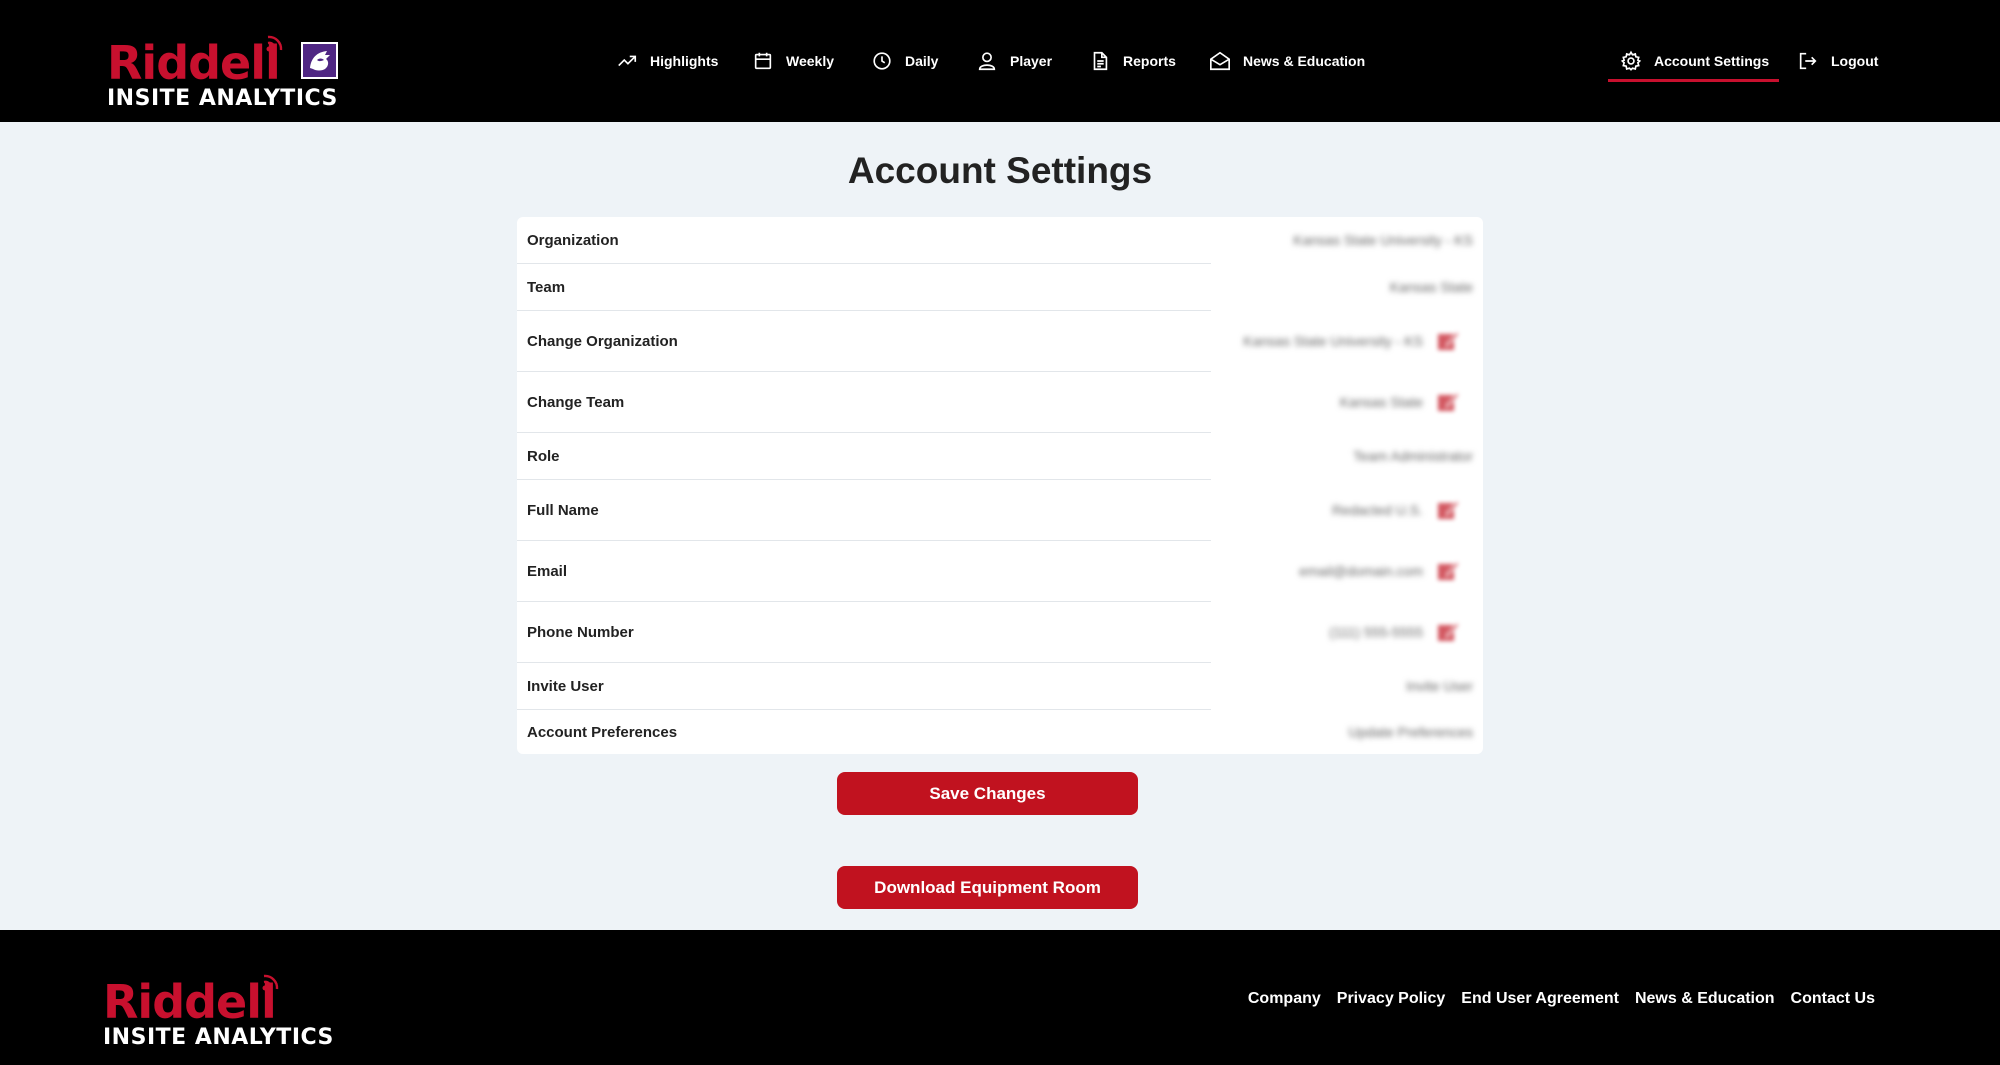 The height and width of the screenshot is (1065, 2000). What do you see at coordinates (222, 98) in the screenshot?
I see `brand-tagline: INSITE ANALYTICS` at bounding box center [222, 98].